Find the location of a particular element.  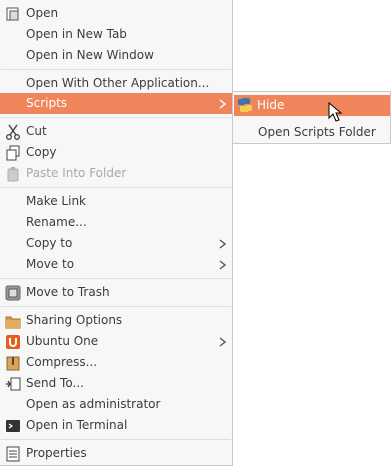

menu-item-label: Ubuntu One is located at coordinates (62, 341).